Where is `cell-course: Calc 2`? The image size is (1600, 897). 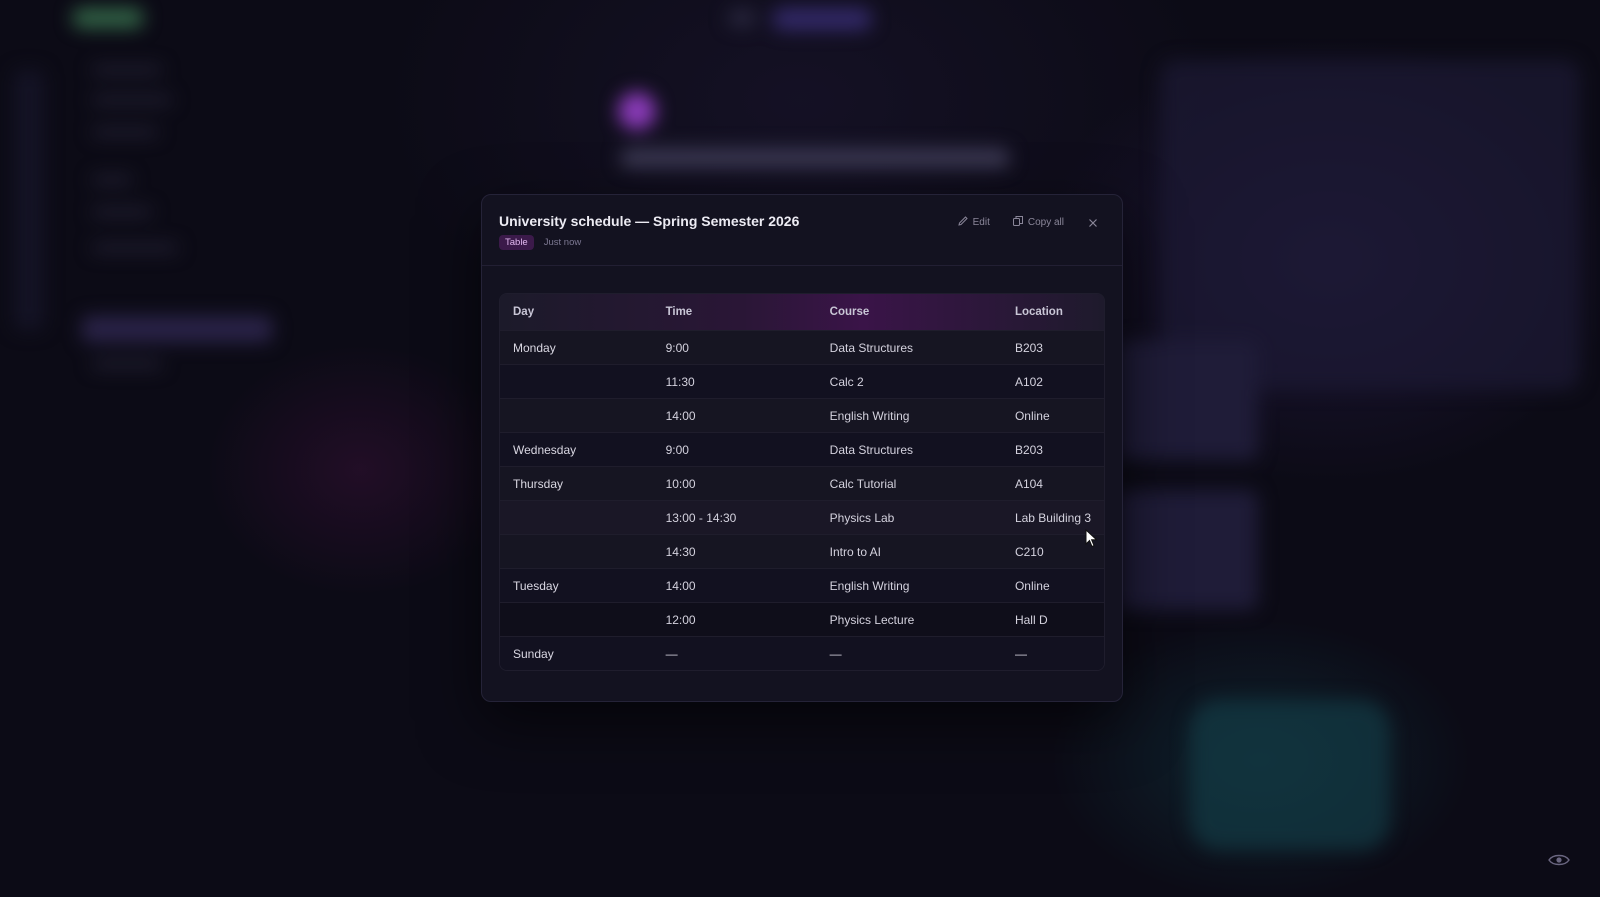
cell-course: Calc 2 is located at coordinates (909, 381).